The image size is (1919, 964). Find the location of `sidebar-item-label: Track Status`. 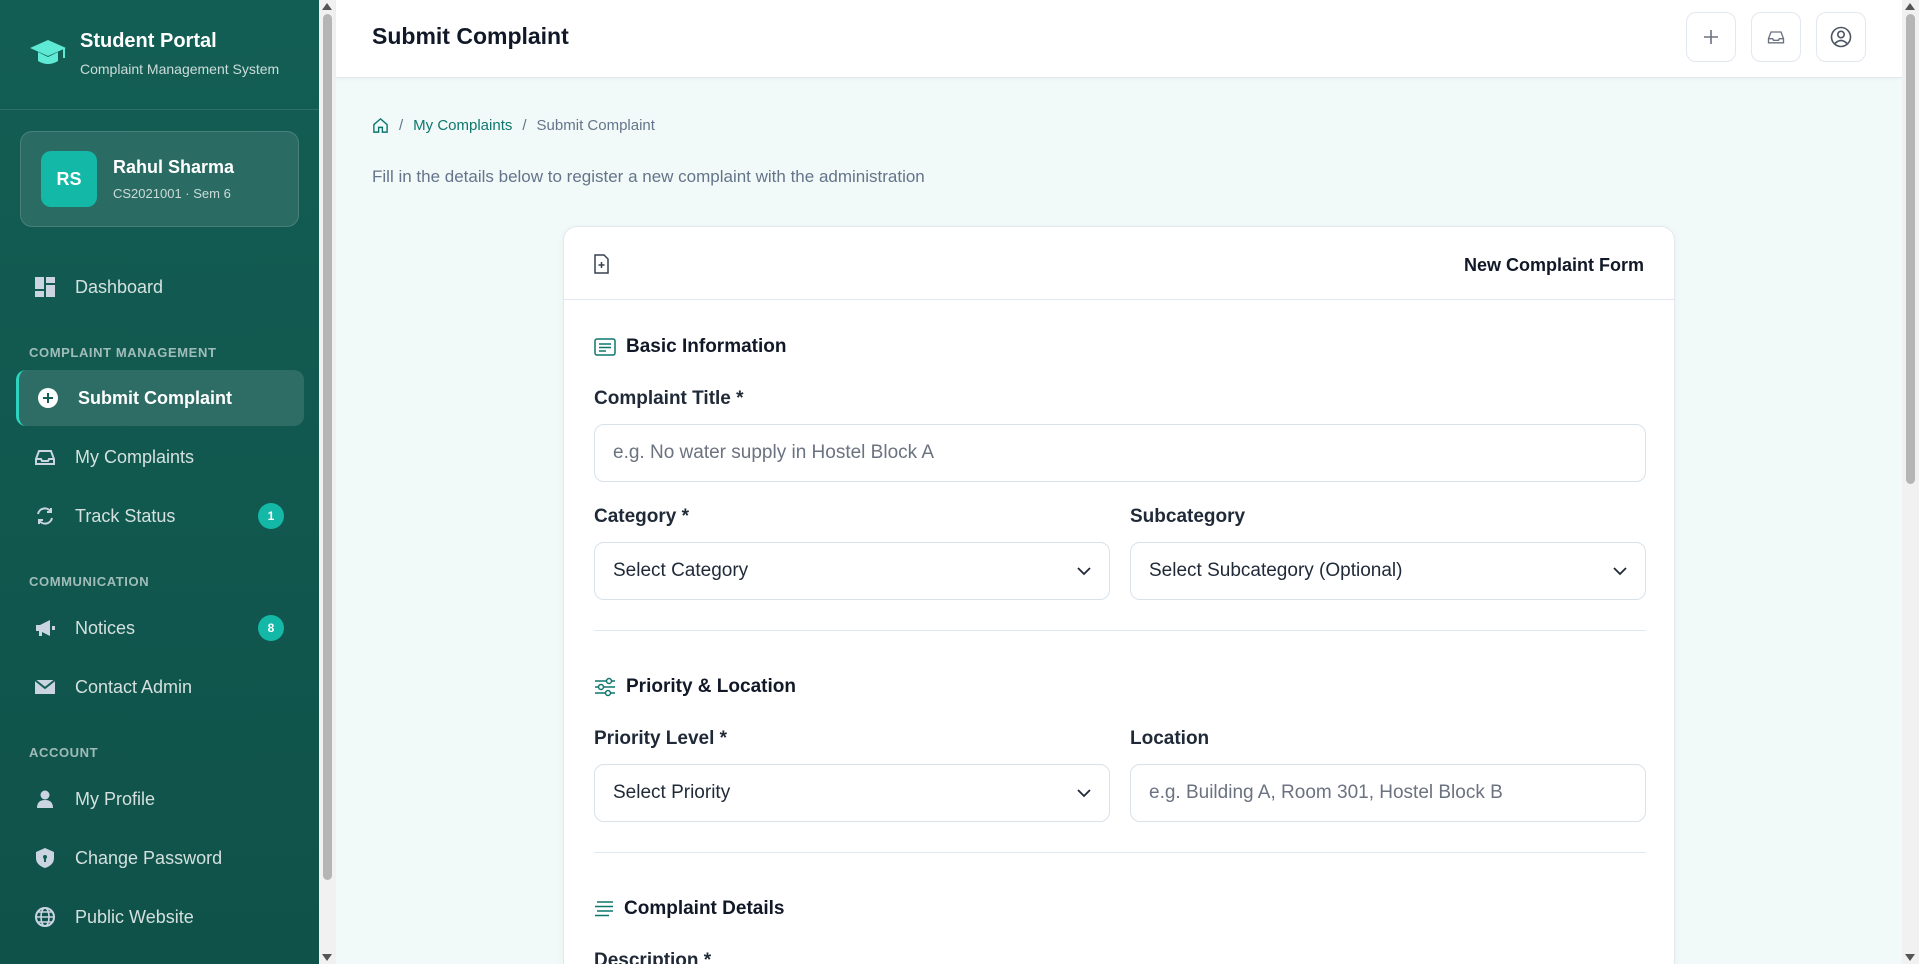

sidebar-item-label: Track Status is located at coordinates (125, 515).